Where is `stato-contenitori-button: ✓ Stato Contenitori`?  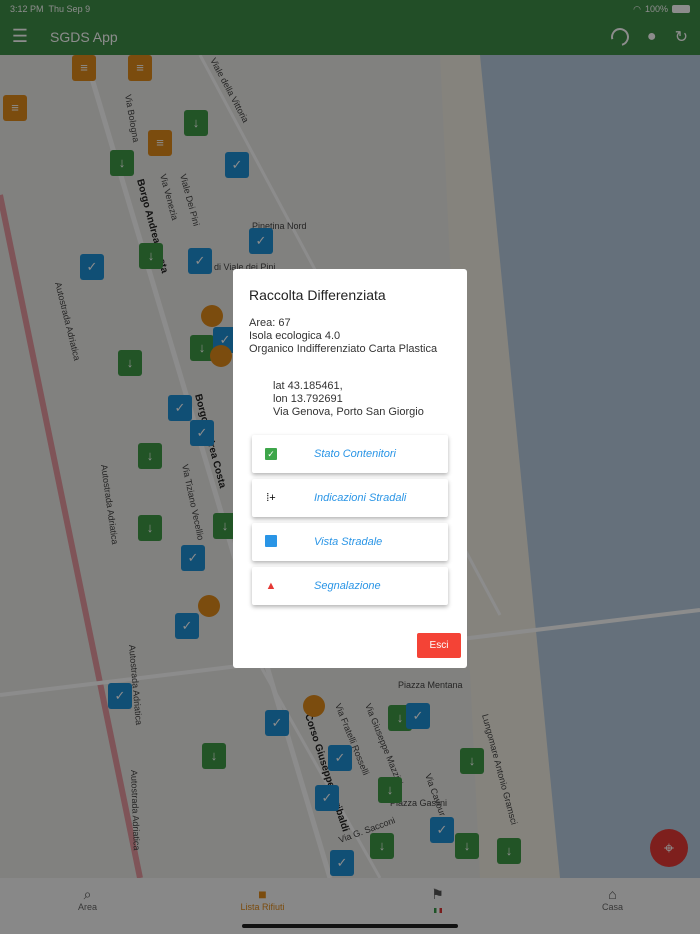
stato-contenitori-button: ✓ Stato Contenitori is located at coordinates (350, 454).